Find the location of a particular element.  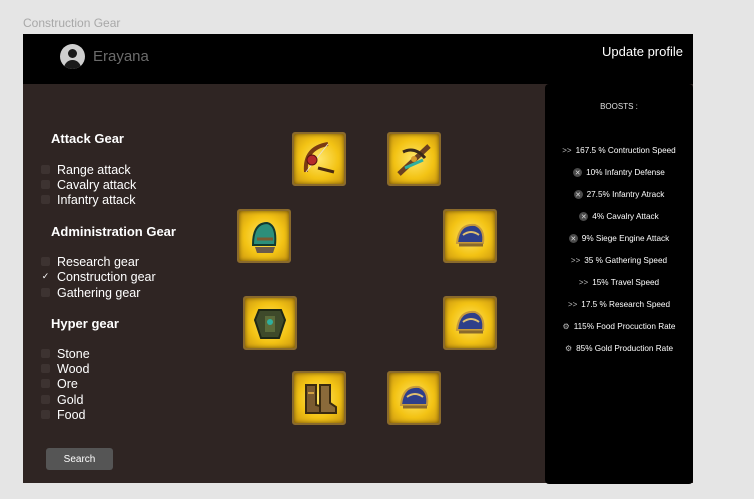

helmet-green-gear-icon is located at coordinates (264, 237).